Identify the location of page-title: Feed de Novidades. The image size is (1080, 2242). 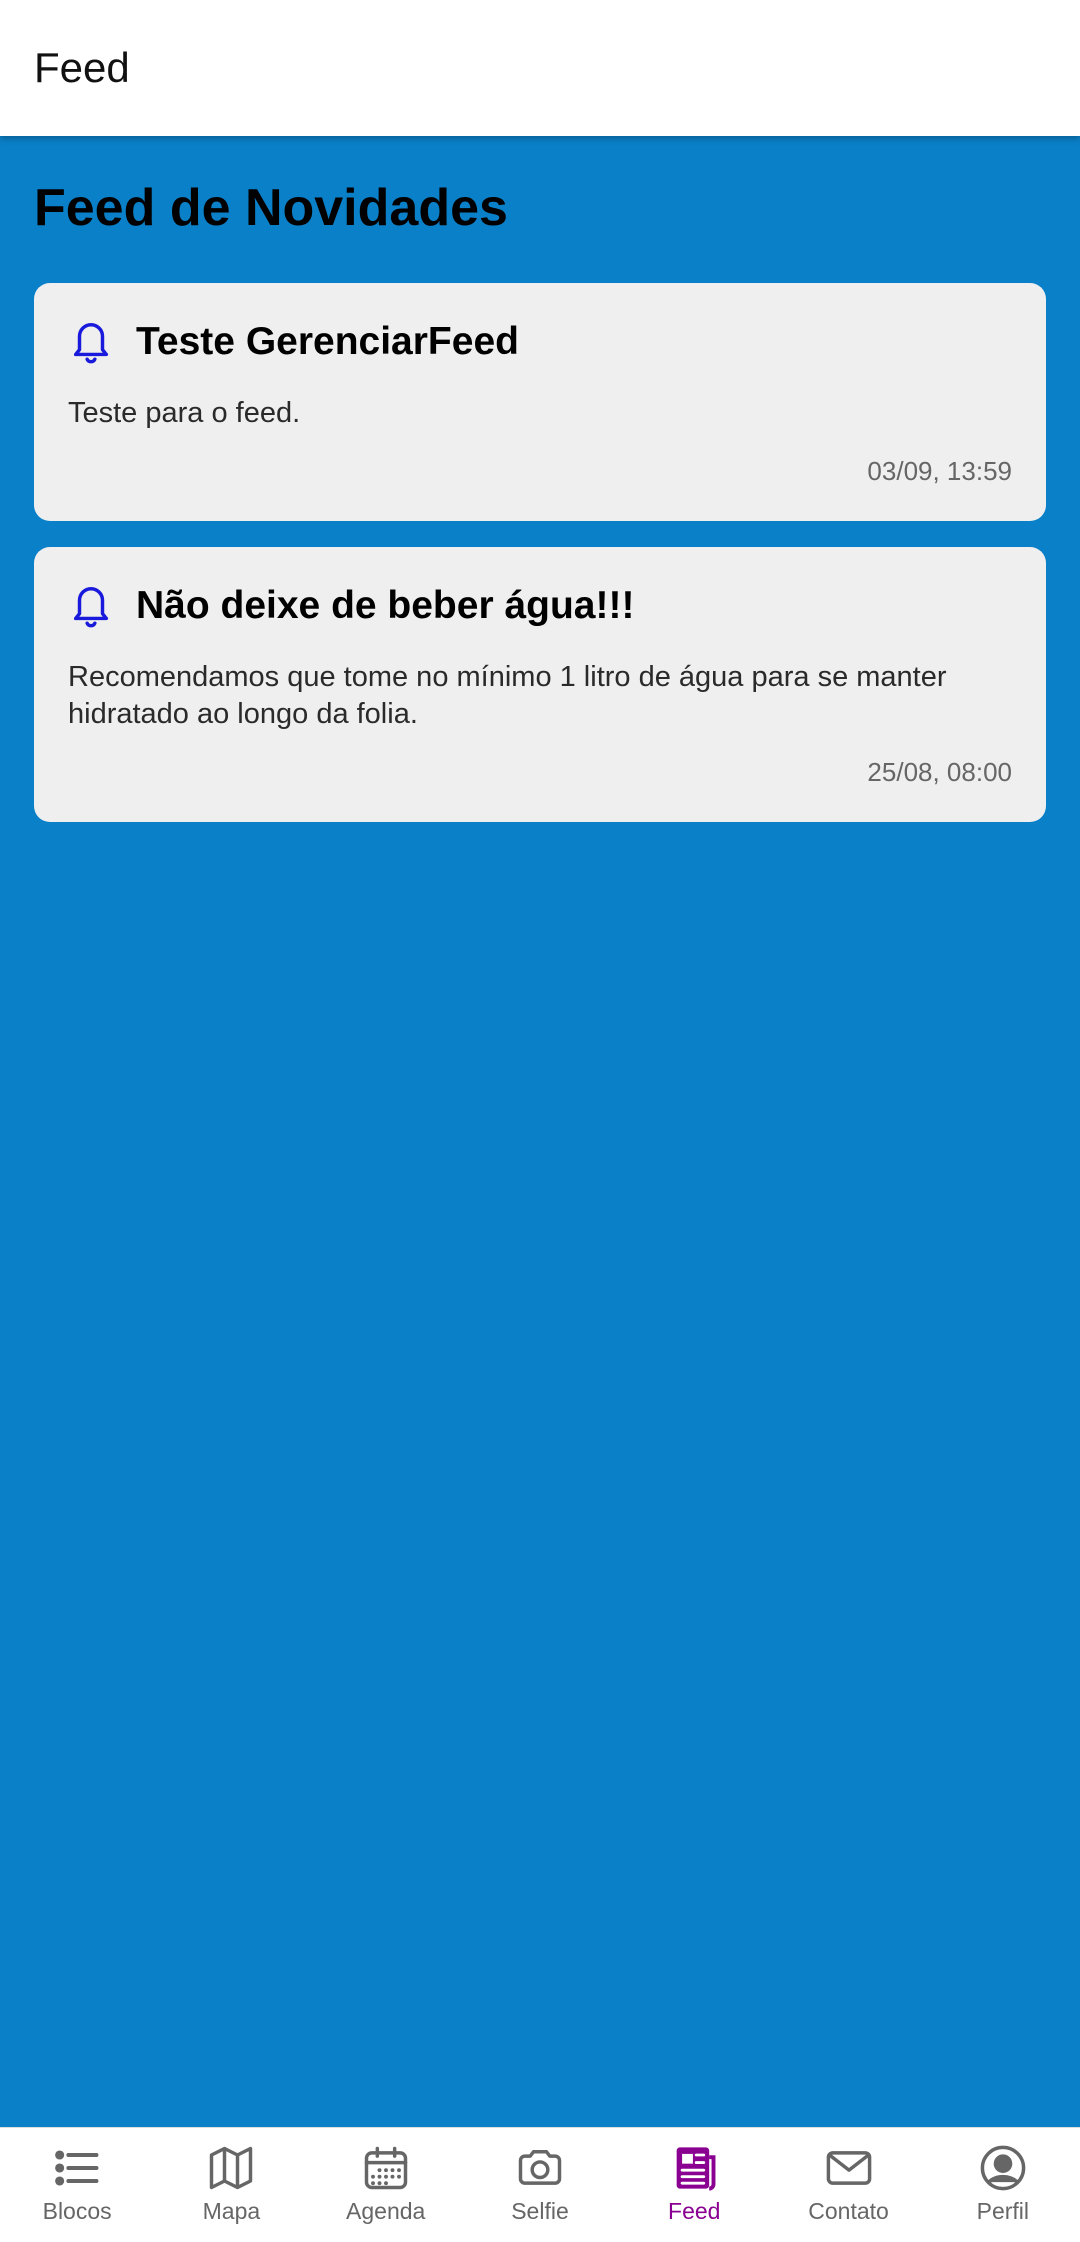
(271, 208).